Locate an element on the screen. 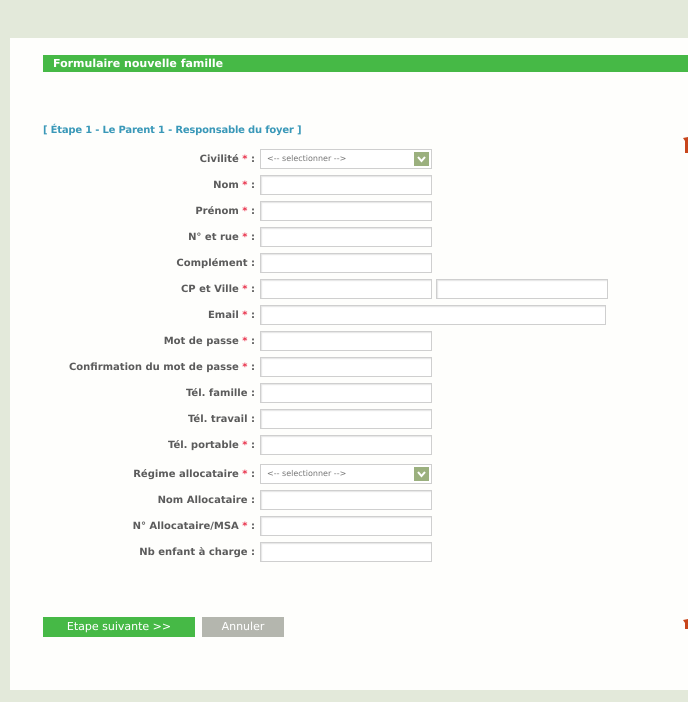 Image resolution: width=688 pixels, height=702 pixels. form-button: Etape suivante >> is located at coordinates (119, 627).